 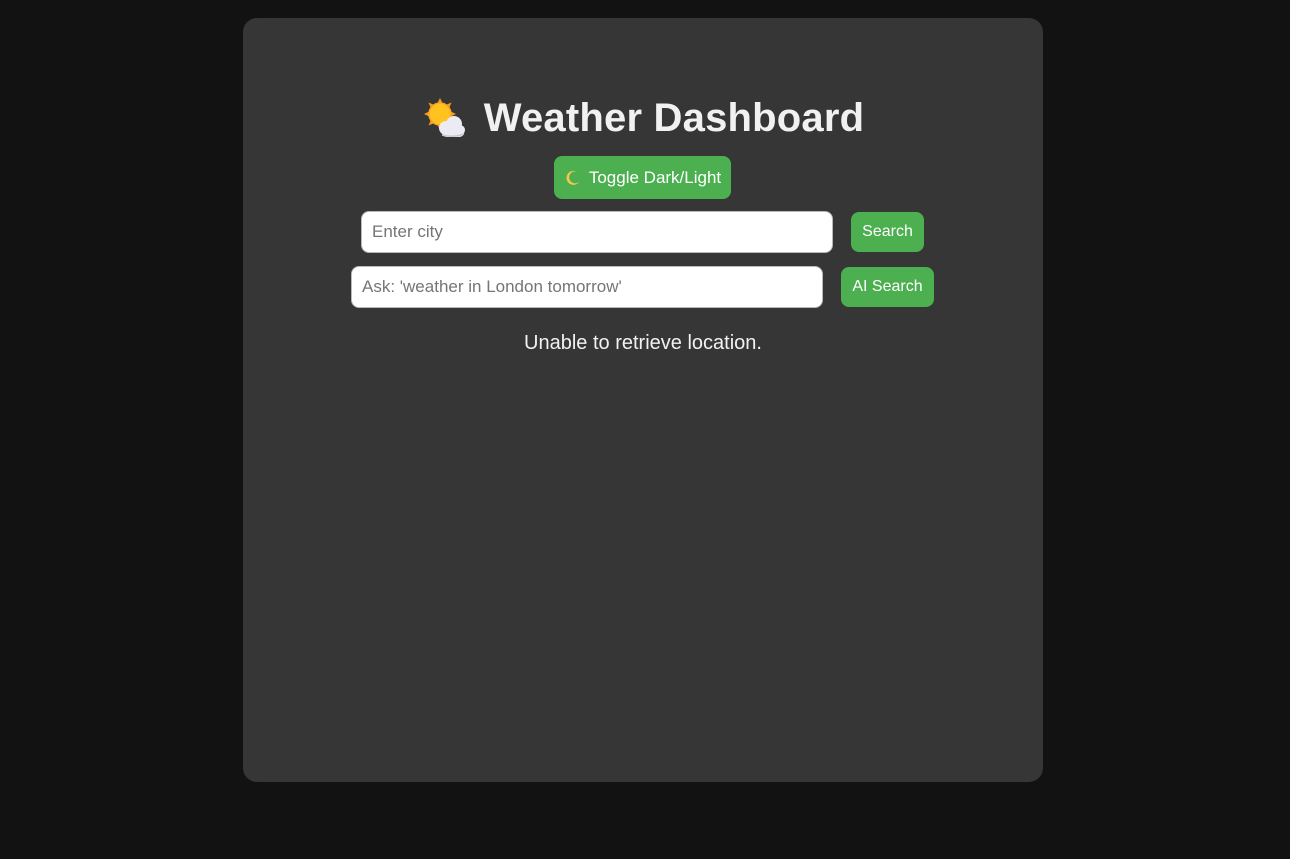 I want to click on crescent-moon-icon, so click(x=573, y=178).